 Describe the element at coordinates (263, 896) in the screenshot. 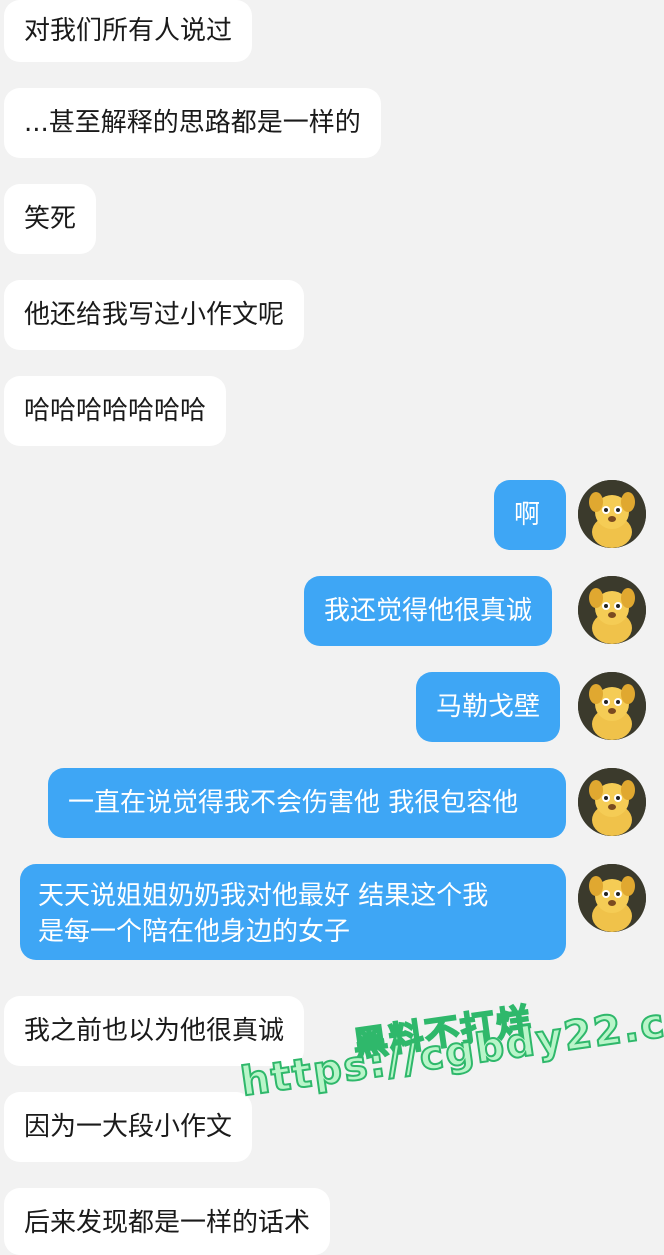

I see `message-line: 天天说姐姐奶奶我对他最好 结果这个我` at that location.